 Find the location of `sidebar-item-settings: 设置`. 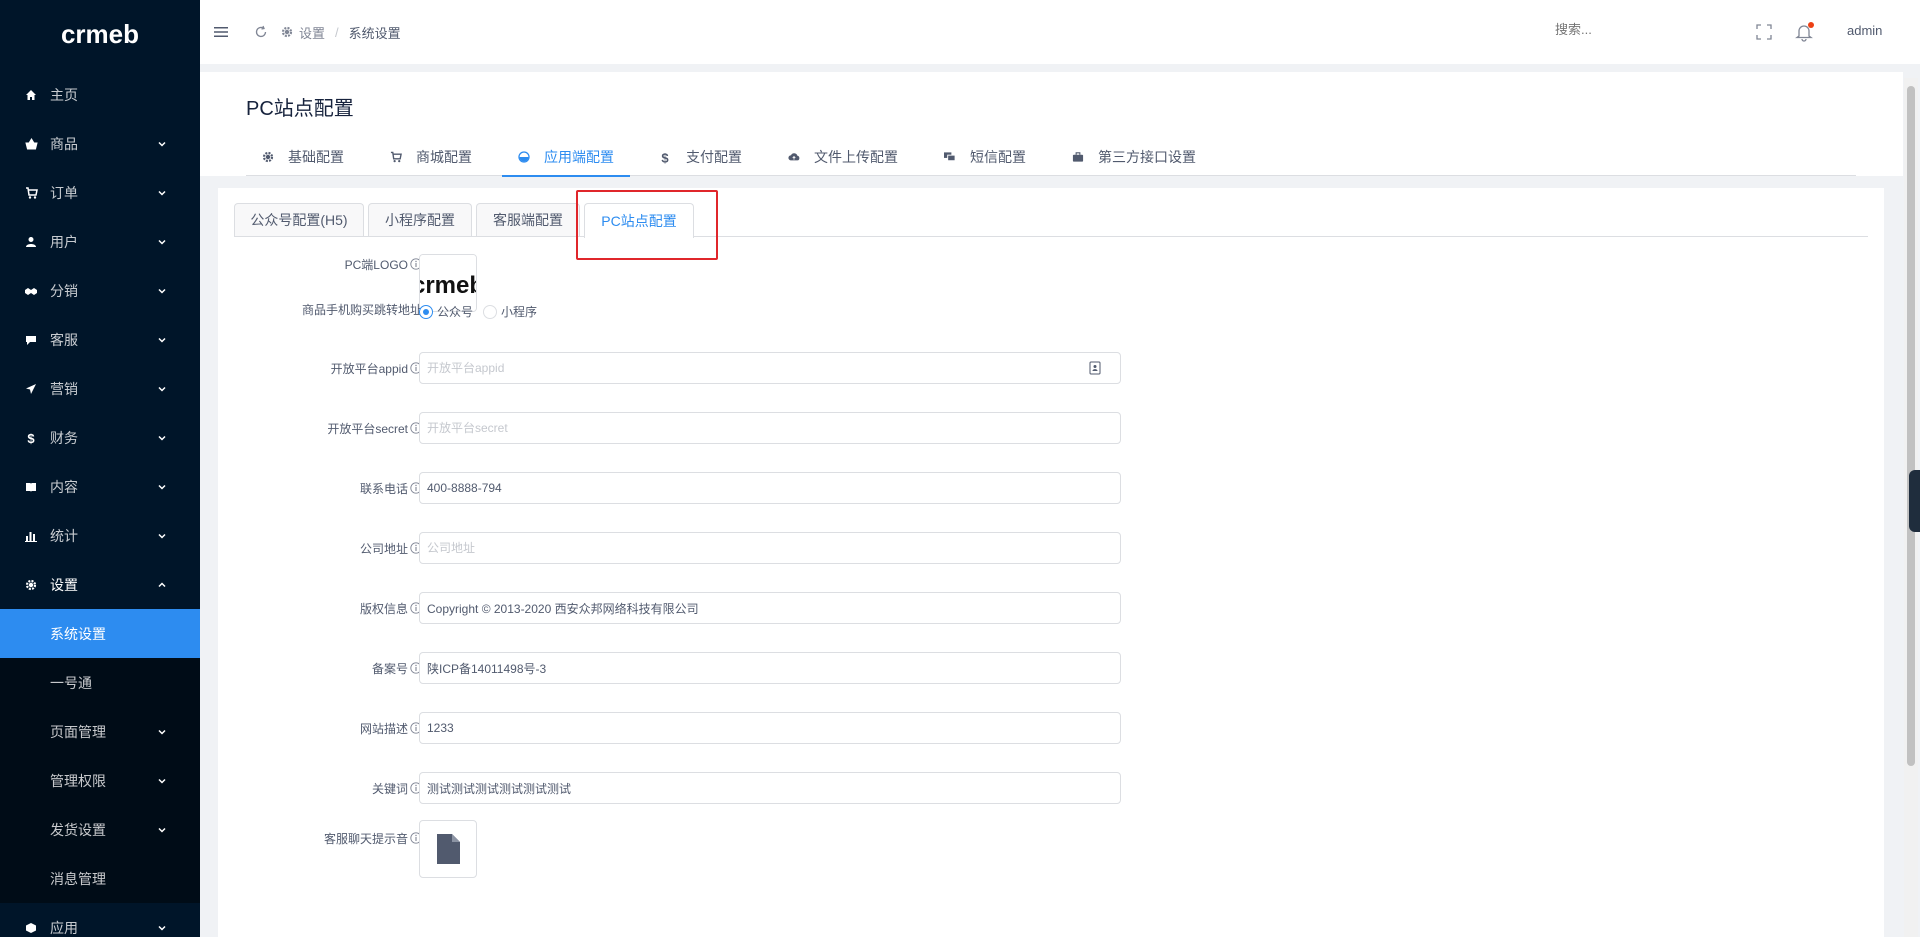

sidebar-item-settings: 设置 is located at coordinates (100, 584).